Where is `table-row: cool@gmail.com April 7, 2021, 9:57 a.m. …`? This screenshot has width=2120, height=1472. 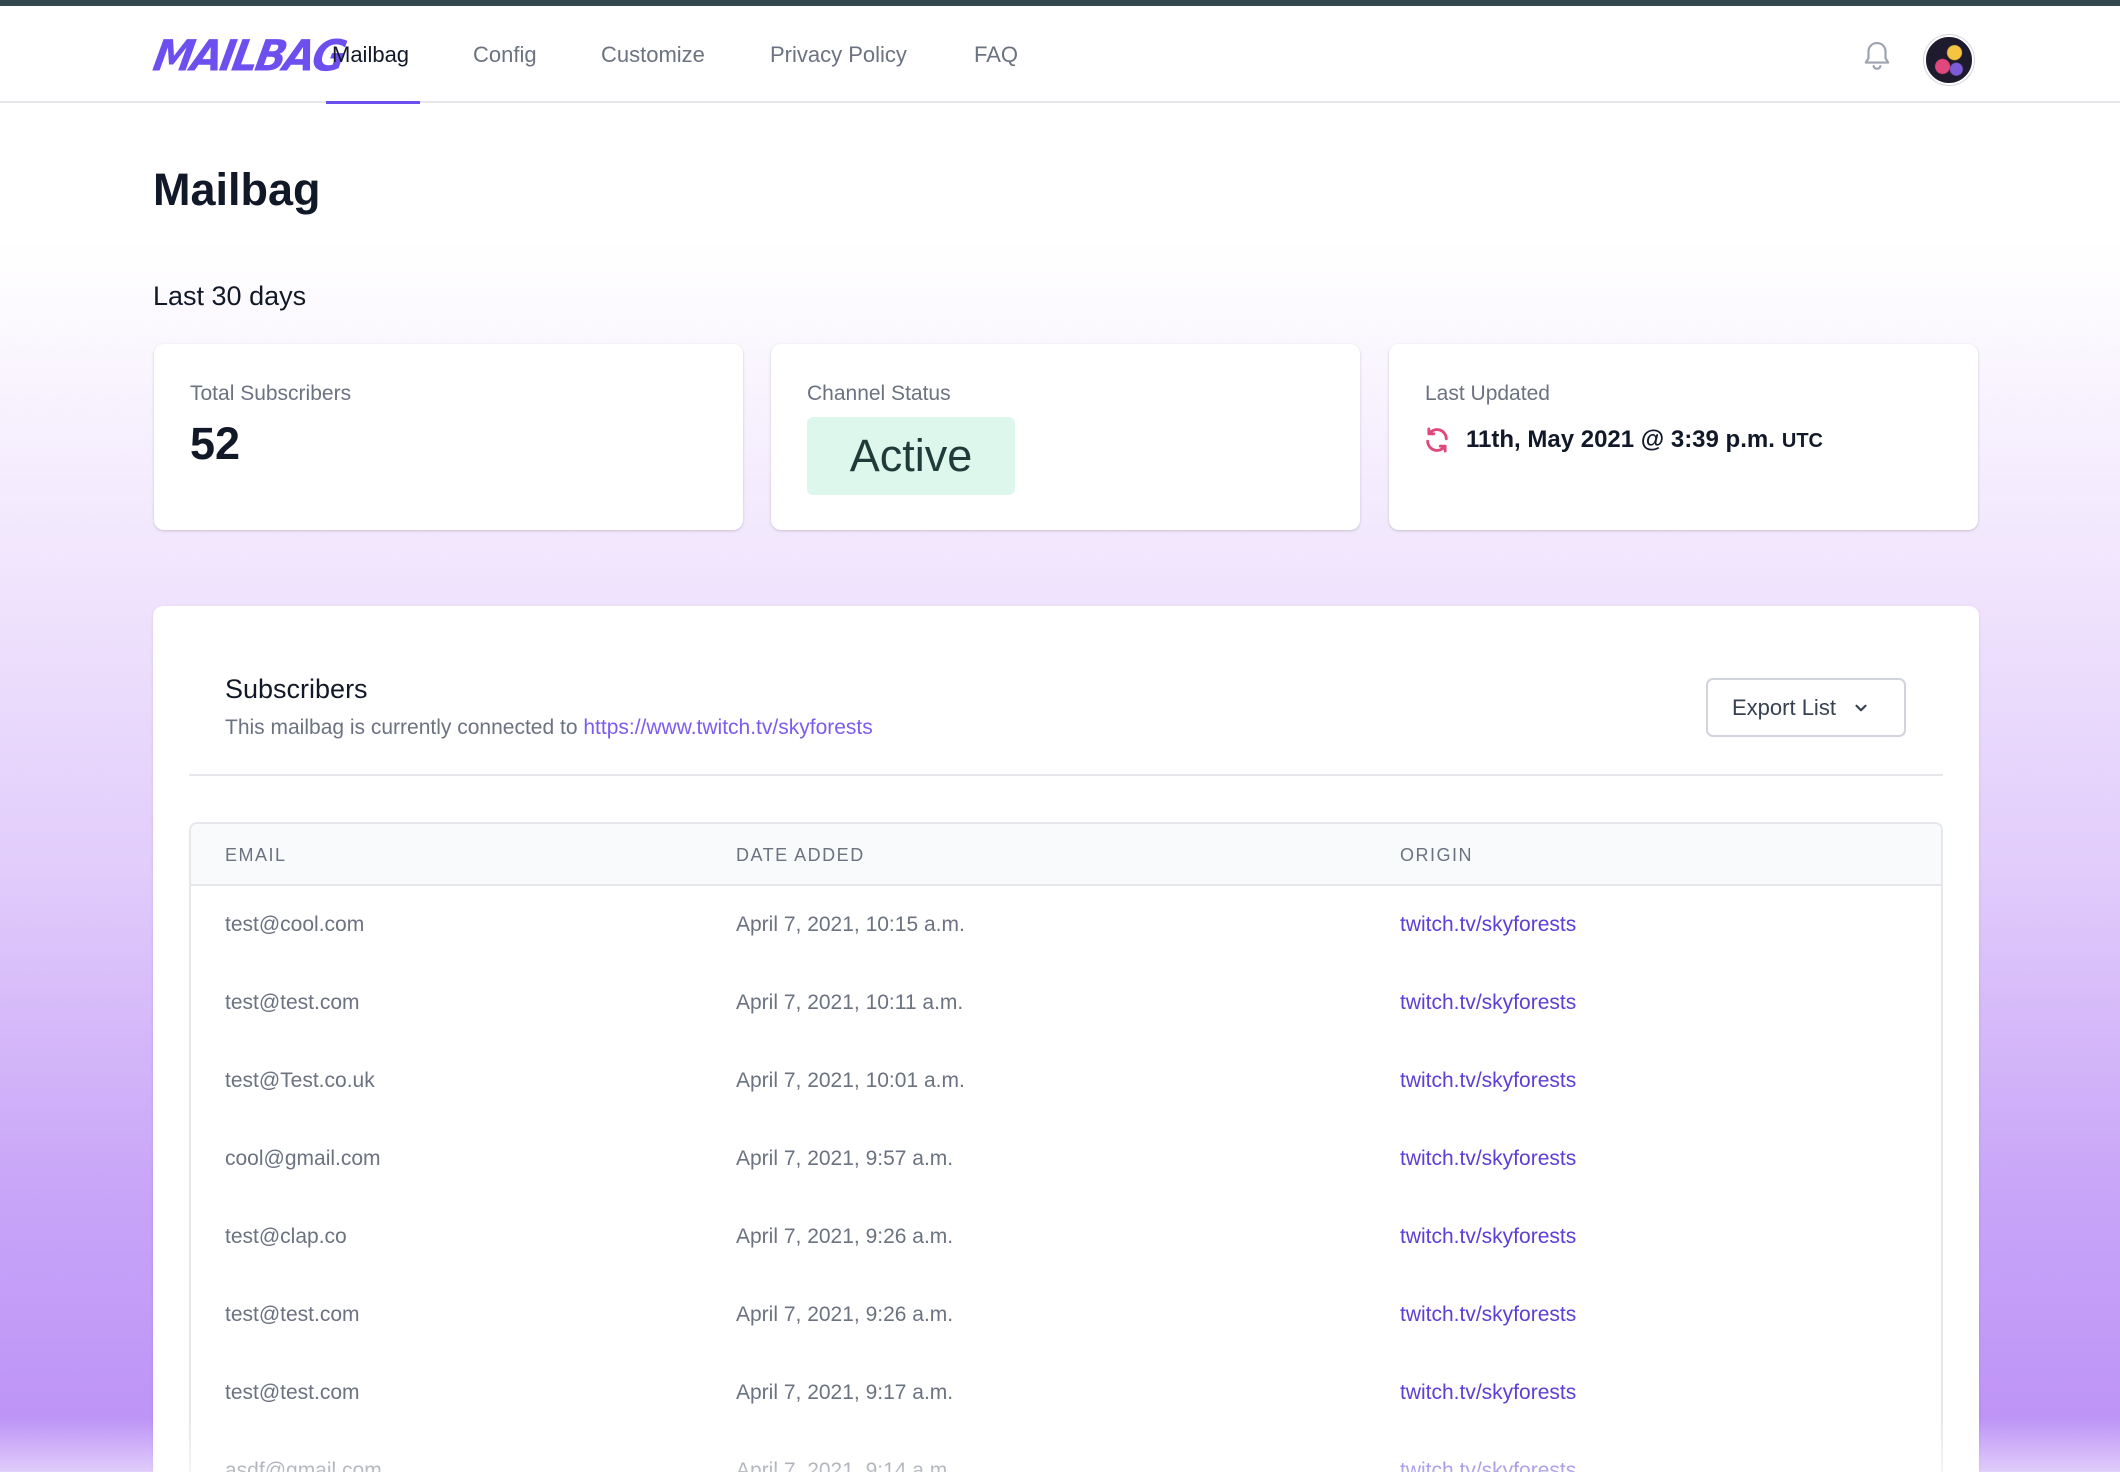 table-row: cool@gmail.com April 7, 2021, 9:57 a.m. … is located at coordinates (1066, 1159).